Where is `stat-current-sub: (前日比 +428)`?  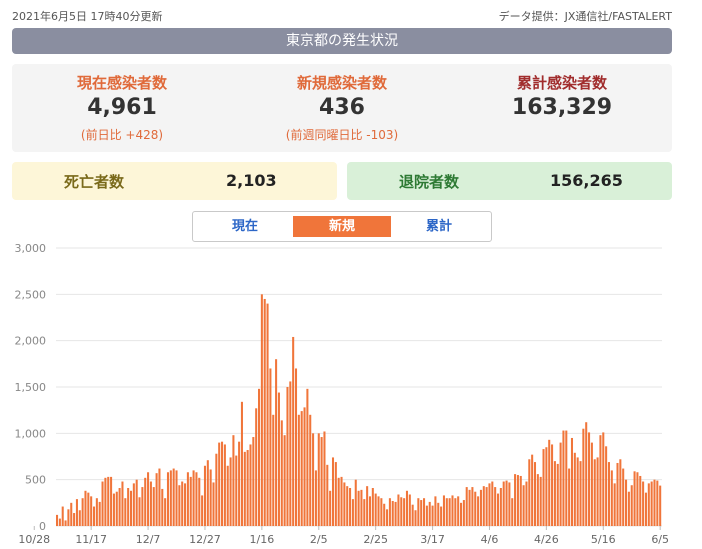 stat-current-sub: (前日比 +428) is located at coordinates (122, 135).